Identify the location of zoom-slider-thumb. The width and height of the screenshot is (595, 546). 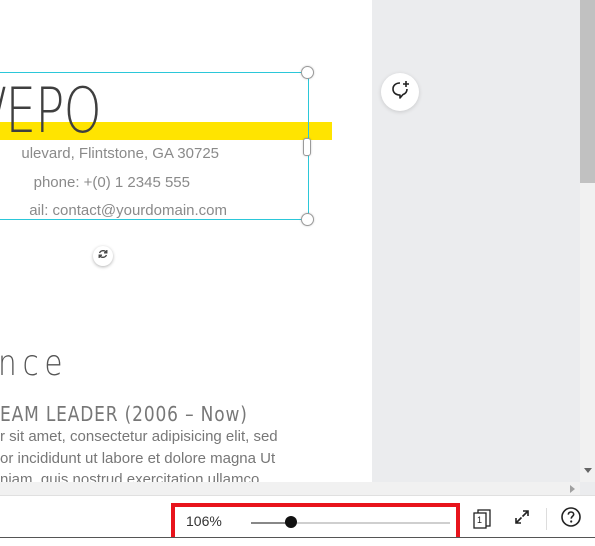
(290, 522).